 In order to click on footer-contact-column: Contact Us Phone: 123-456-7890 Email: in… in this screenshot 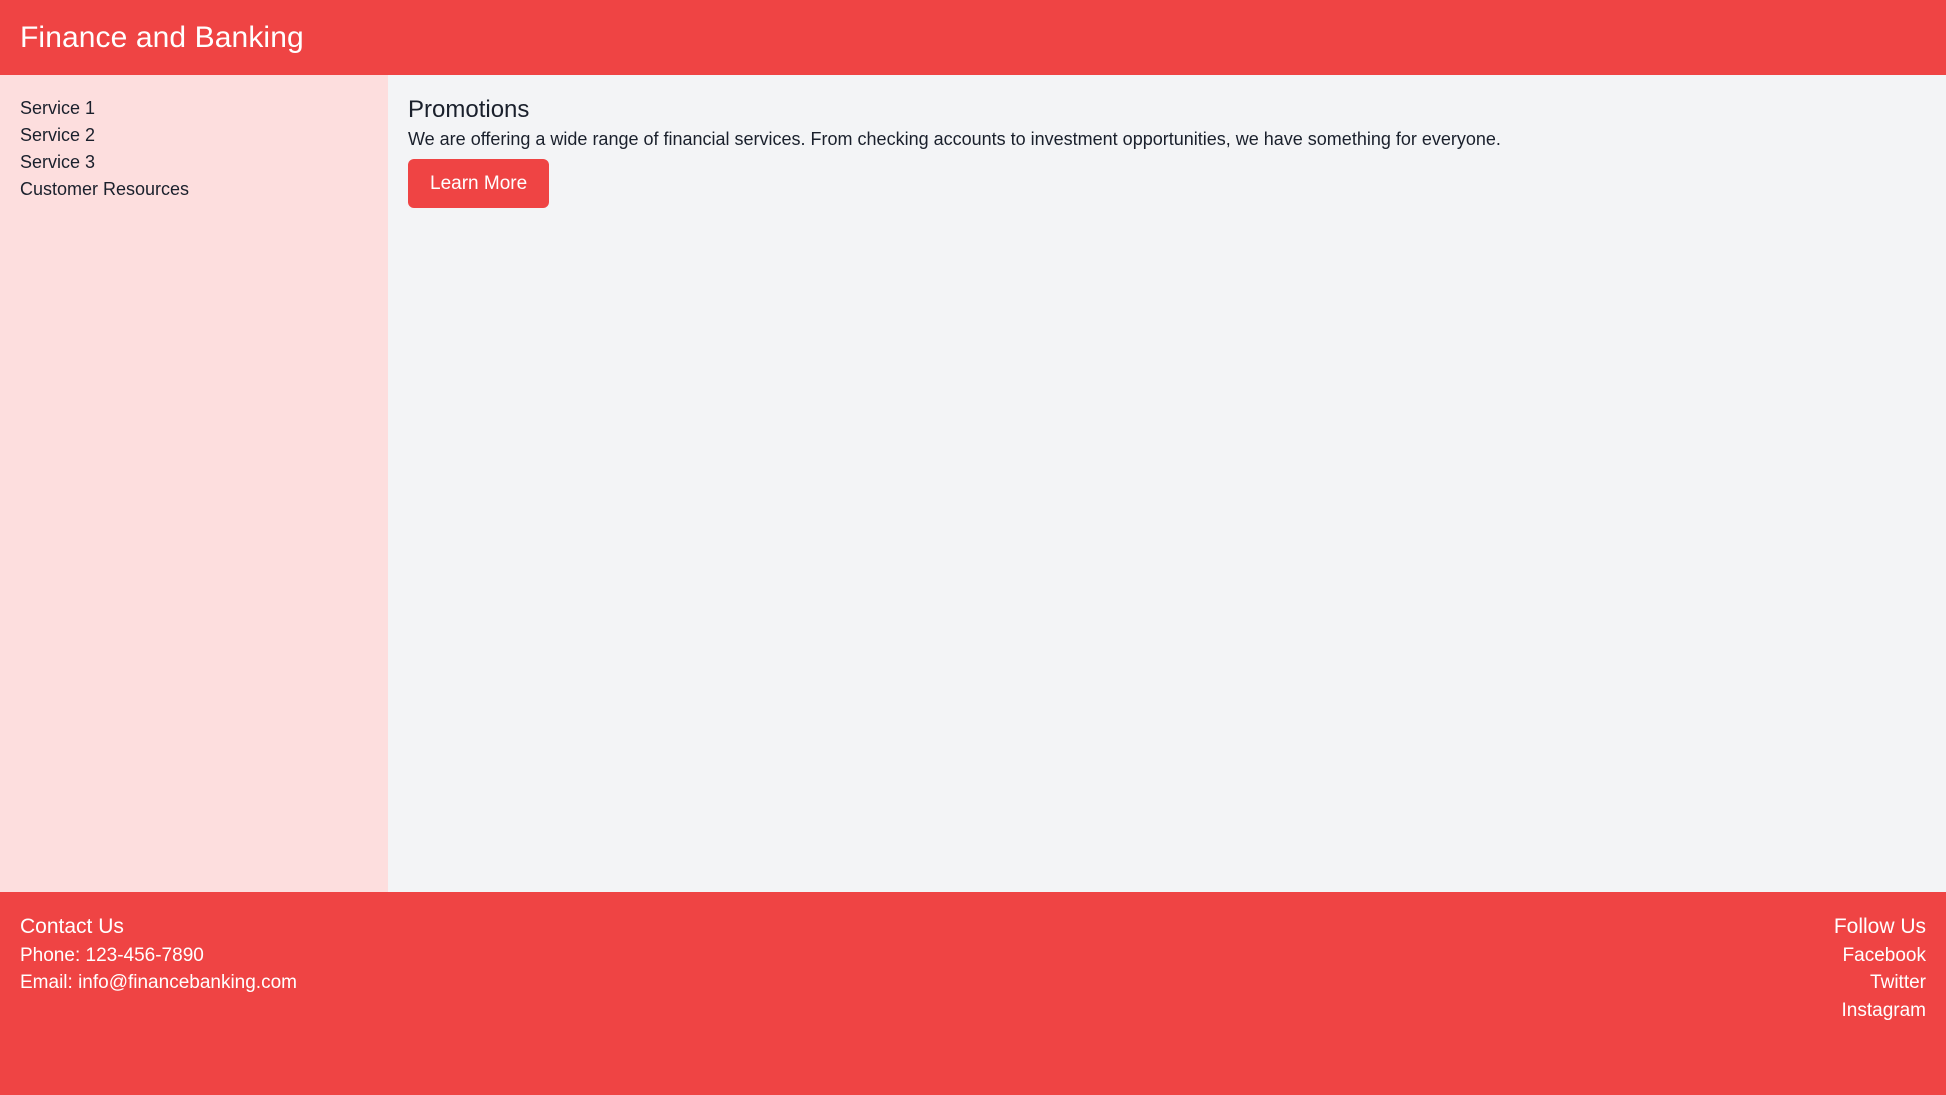, I will do `click(158, 954)`.